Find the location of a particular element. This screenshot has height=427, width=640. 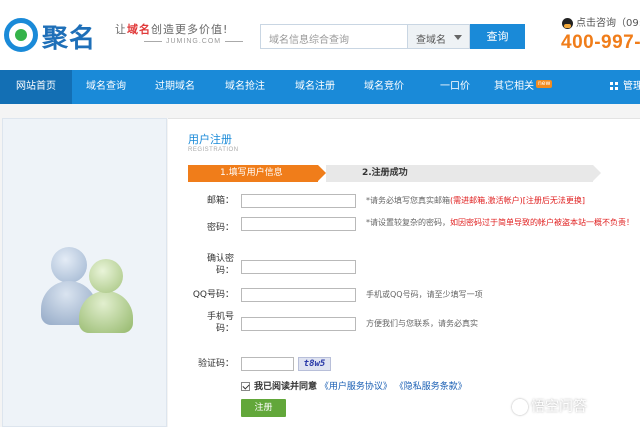

users-icon is located at coordinates (91, 297).